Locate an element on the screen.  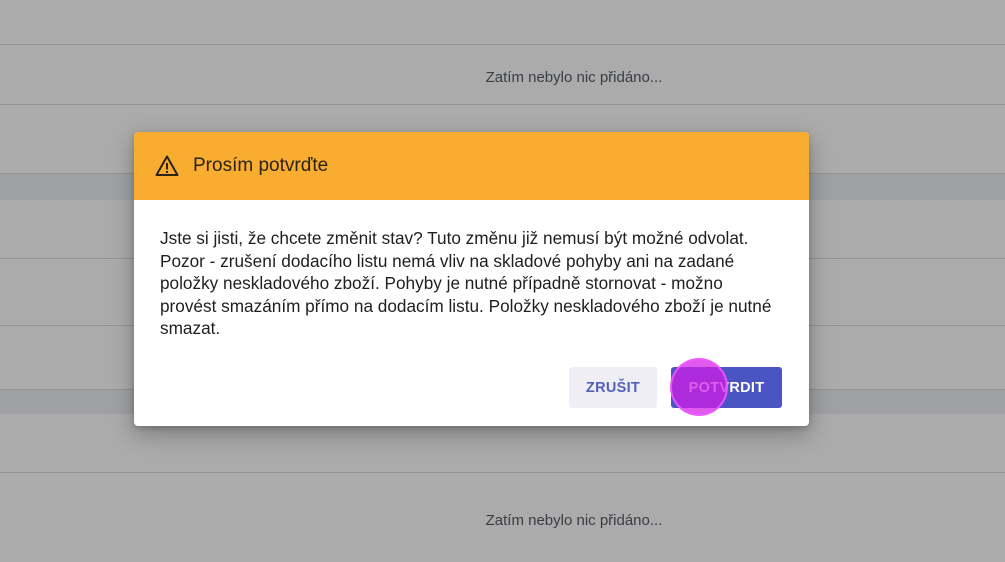
dialog-actions: ZRUŠIT POTVRDIT is located at coordinates (675, 387).